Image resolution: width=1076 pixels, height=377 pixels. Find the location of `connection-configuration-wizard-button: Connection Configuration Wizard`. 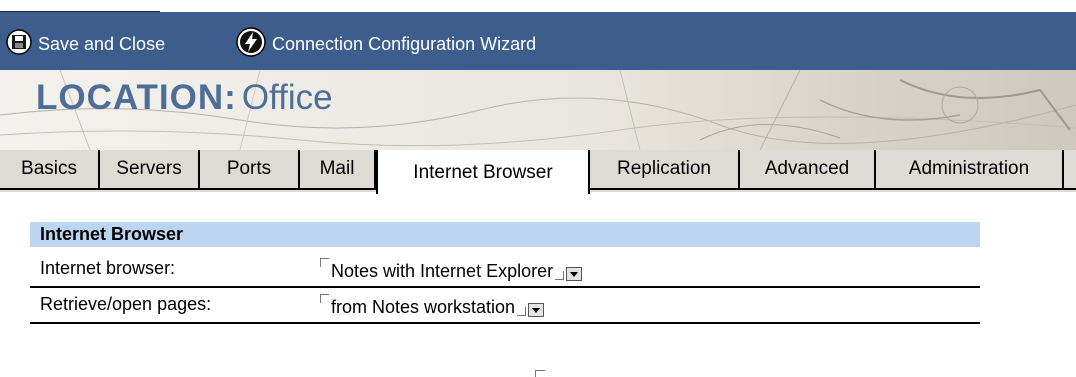

connection-configuration-wizard-button: Connection Configuration Wizard is located at coordinates (386, 44).